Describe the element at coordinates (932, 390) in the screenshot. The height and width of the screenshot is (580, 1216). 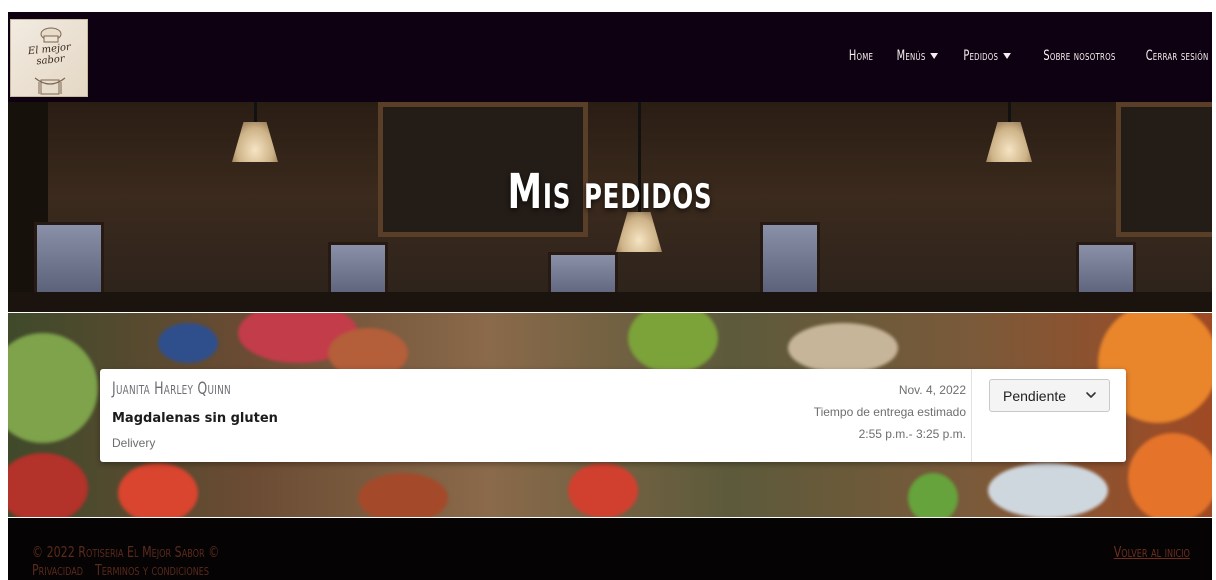
I see `order-date: Nov. 4, 2022` at that location.